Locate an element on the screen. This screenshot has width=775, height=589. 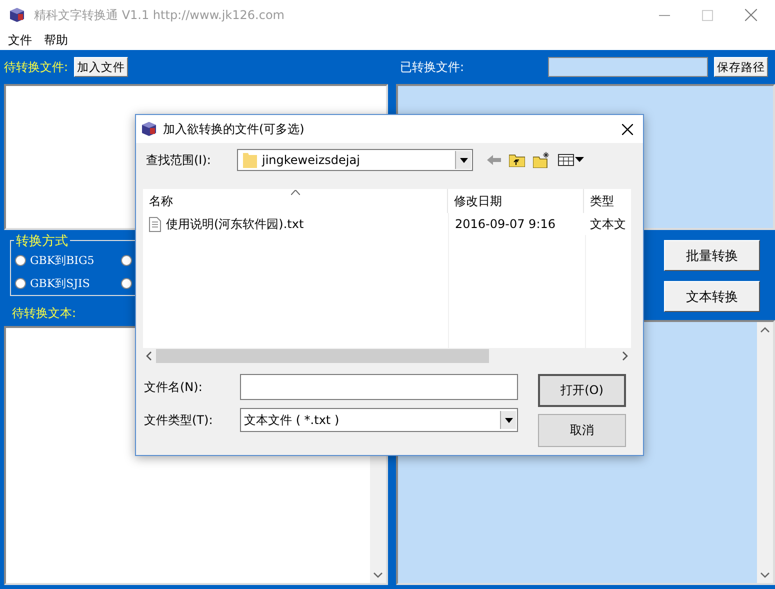
converted-files-label: 已转换文件: is located at coordinates (432, 67).